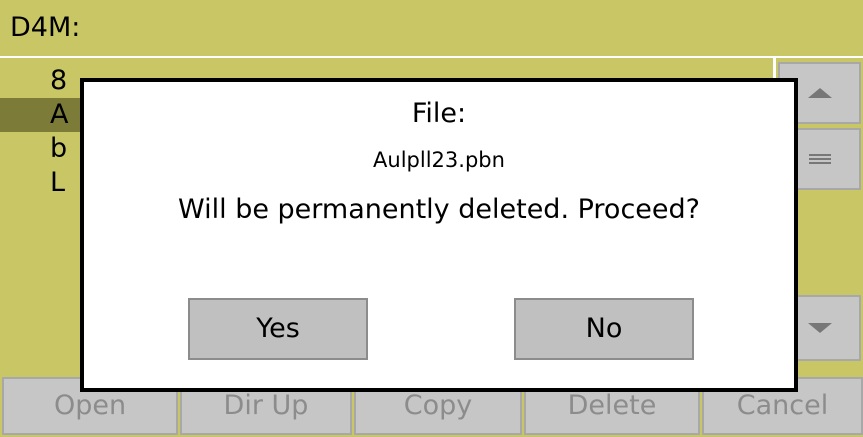 The image size is (863, 437). Describe the element at coordinates (58, 149) in the screenshot. I see `file-item: b` at that location.